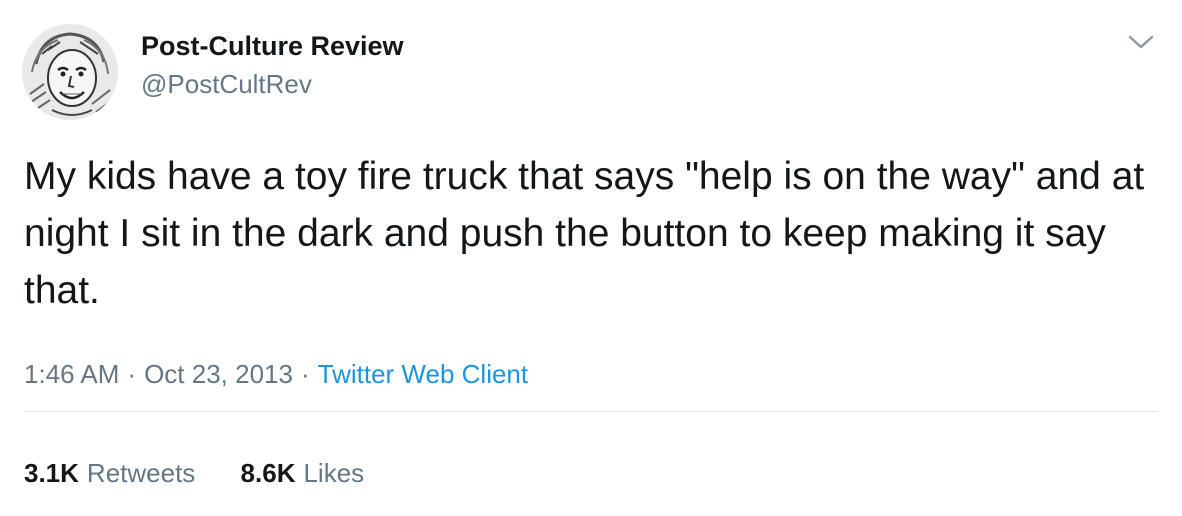 The width and height of the screenshot is (1182, 516). I want to click on retweets-stat: 3.1K Retweets, so click(109, 473).